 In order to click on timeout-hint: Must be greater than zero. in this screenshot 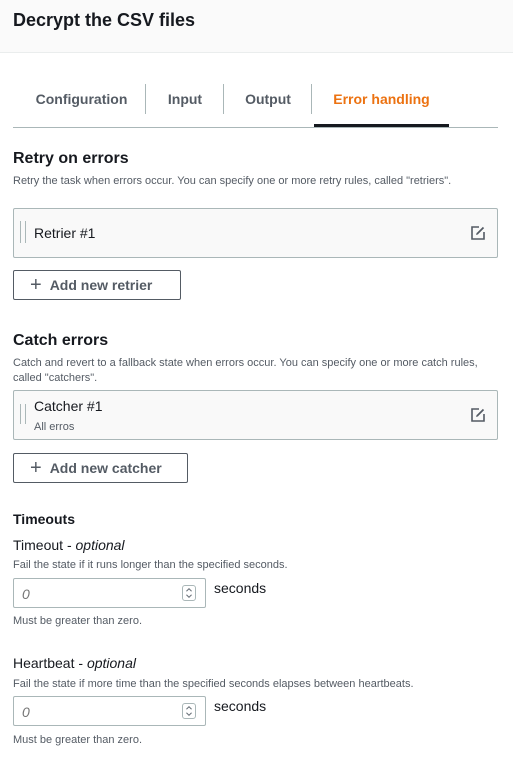, I will do `click(78, 621)`.